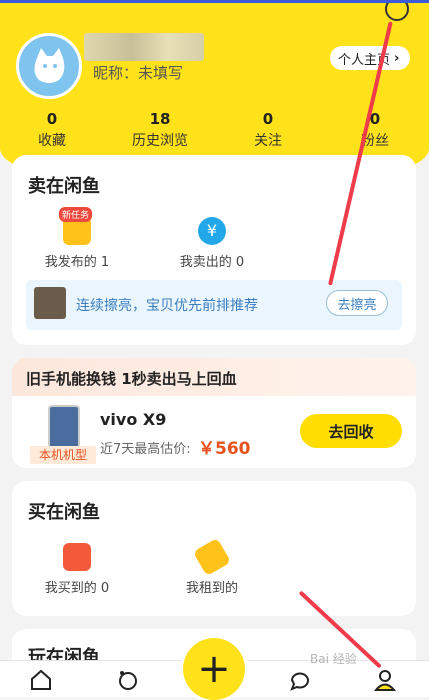 This screenshot has height=700, width=429. I want to click on recycle-title: 旧手机能换钱 1秒卖出马上回血, so click(131, 379).